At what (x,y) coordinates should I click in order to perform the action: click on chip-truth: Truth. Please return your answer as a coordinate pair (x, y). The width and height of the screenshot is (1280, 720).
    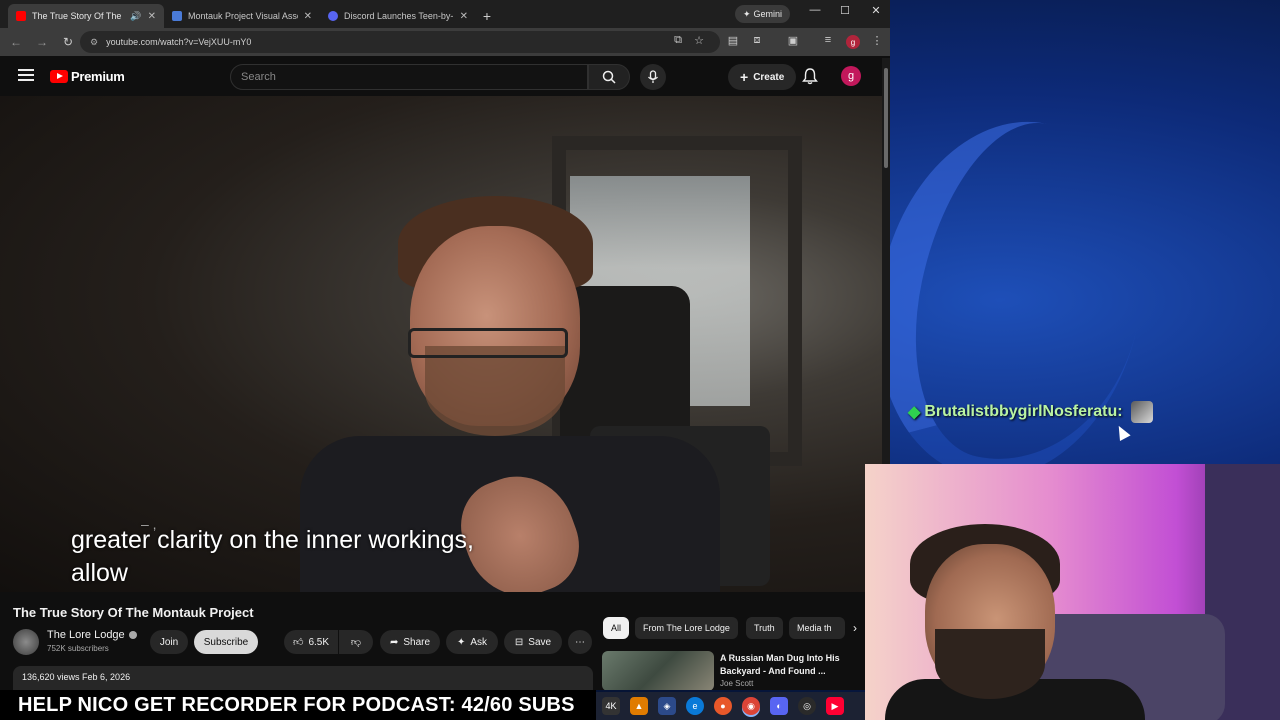
    Looking at the image, I should click on (764, 628).